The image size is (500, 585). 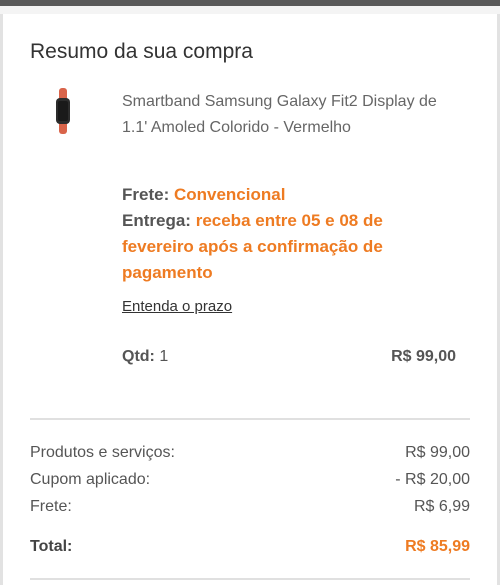 What do you see at coordinates (90, 479) in the screenshot?
I see `row-label: Cupom aplicado:` at bounding box center [90, 479].